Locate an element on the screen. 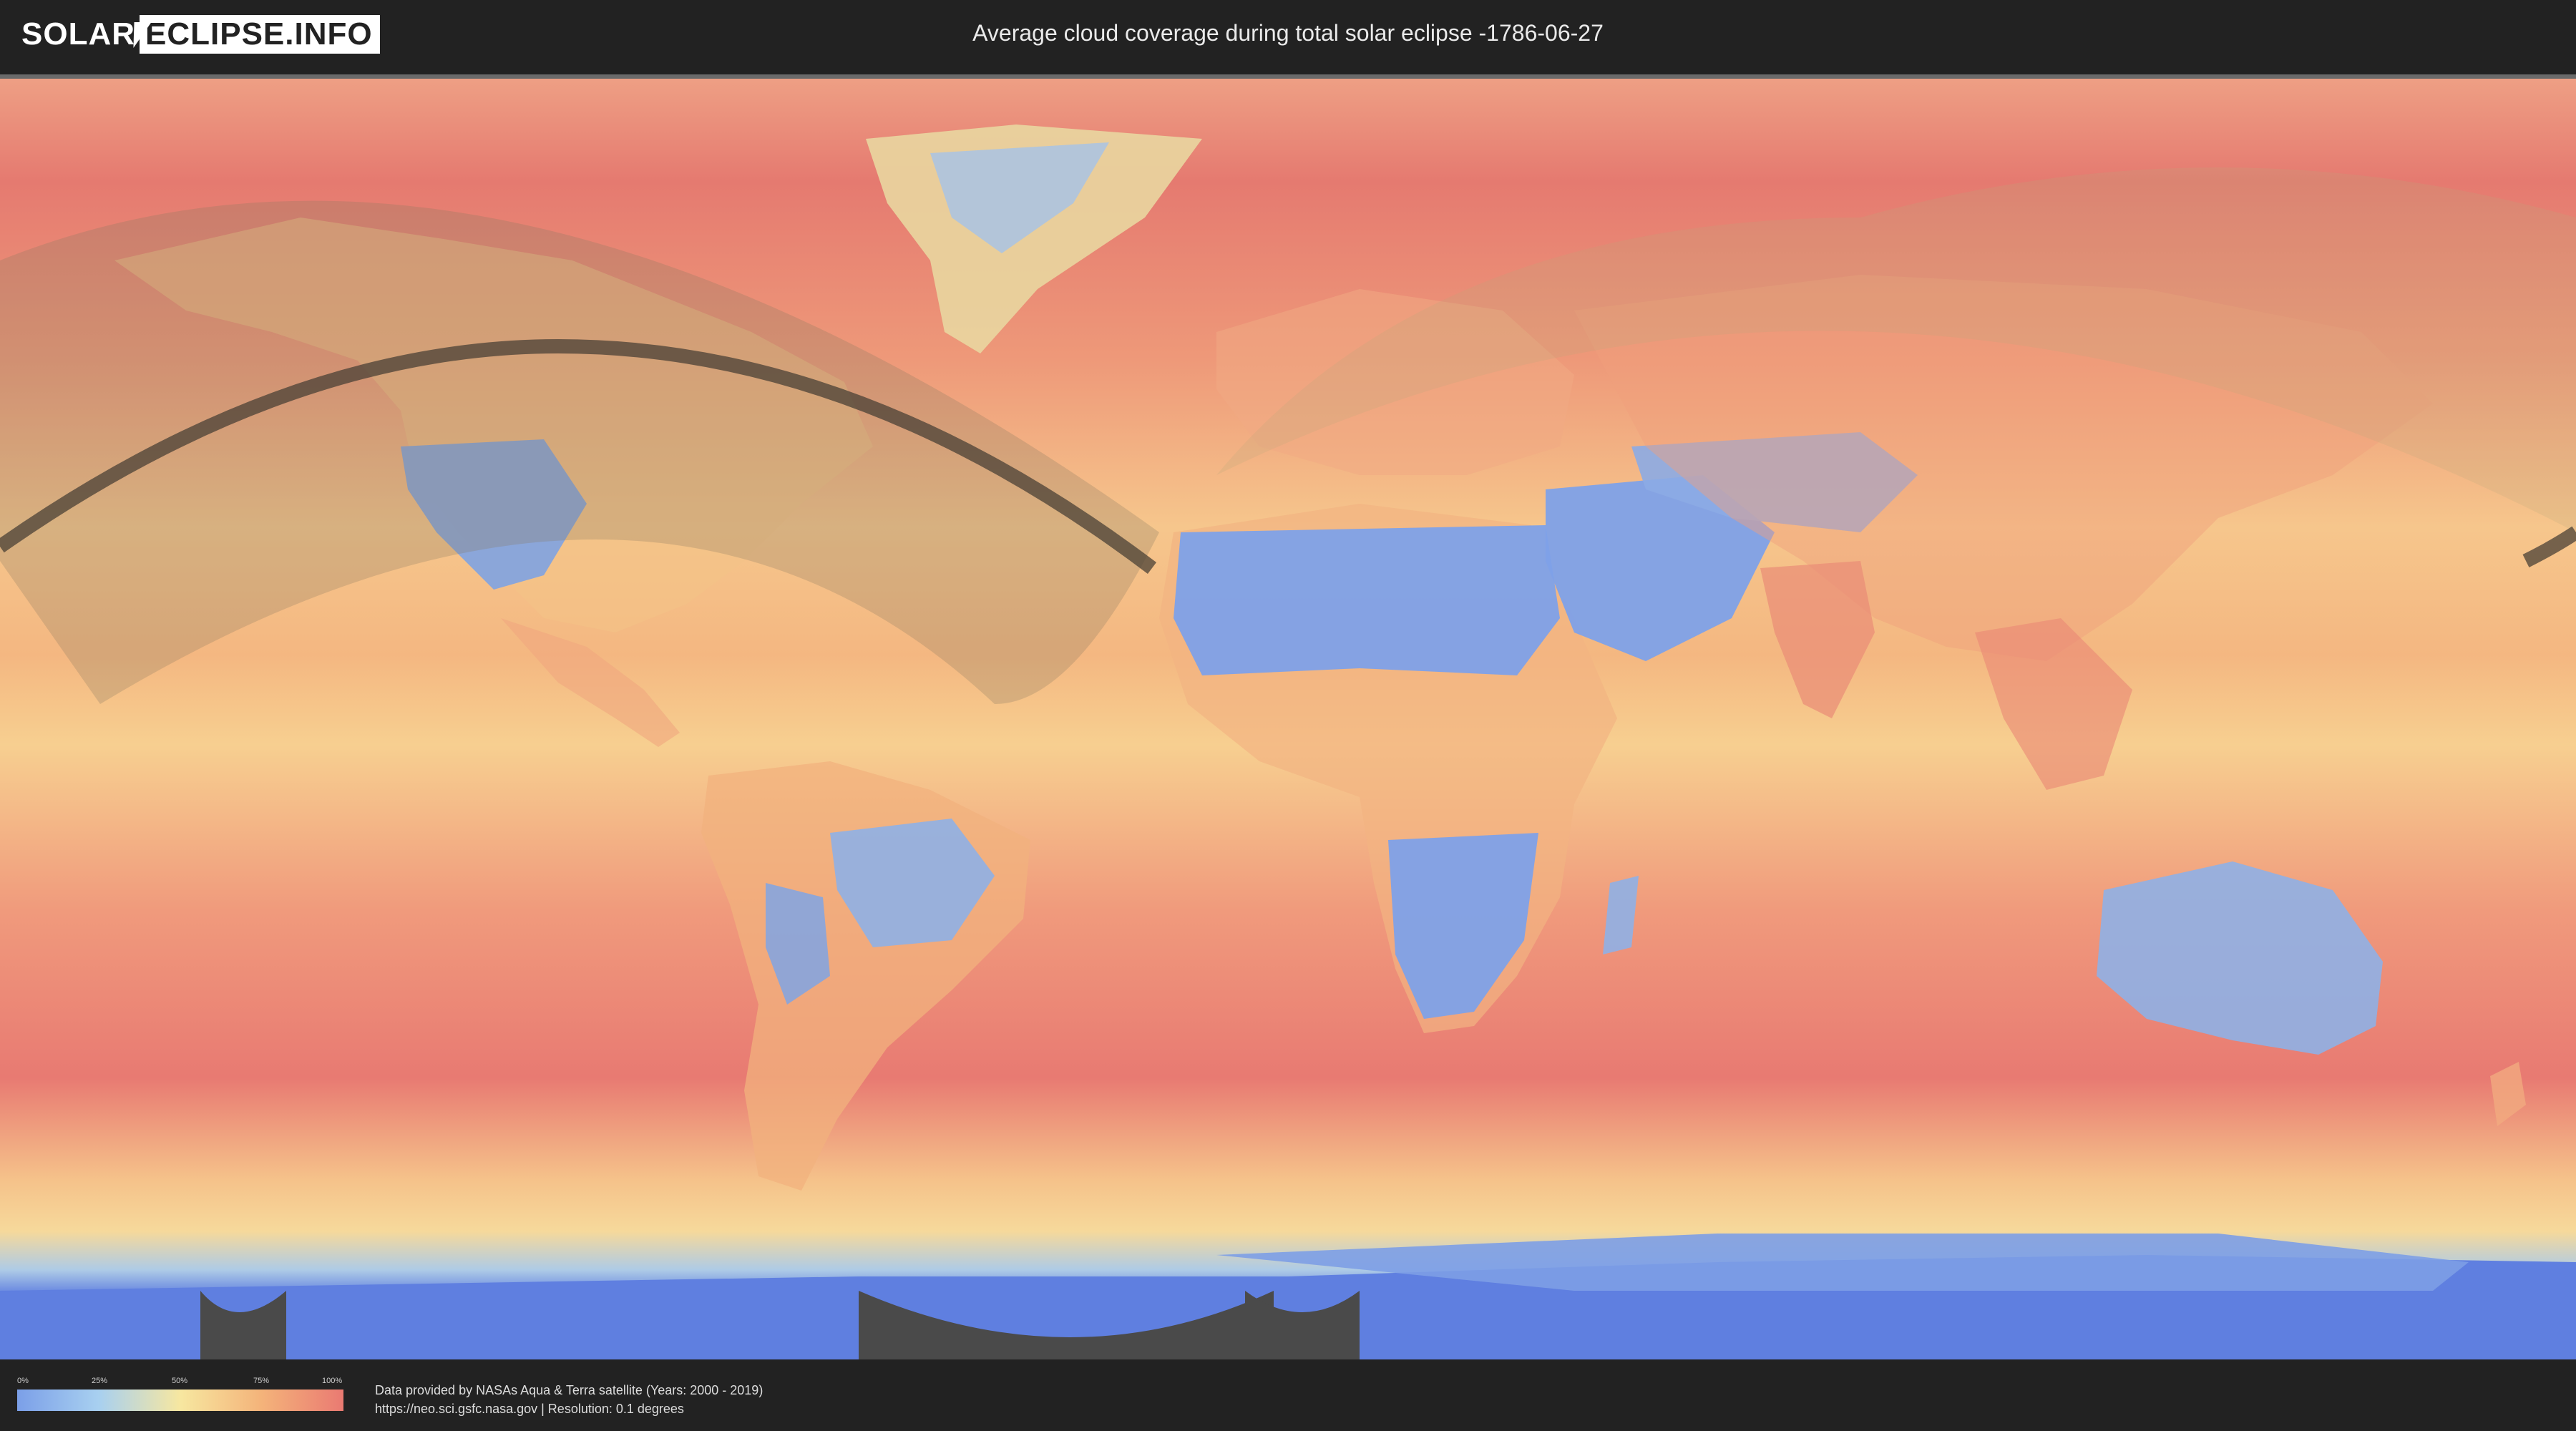 This screenshot has width=2576, height=1431. legend-color-bar is located at coordinates (180, 1400).